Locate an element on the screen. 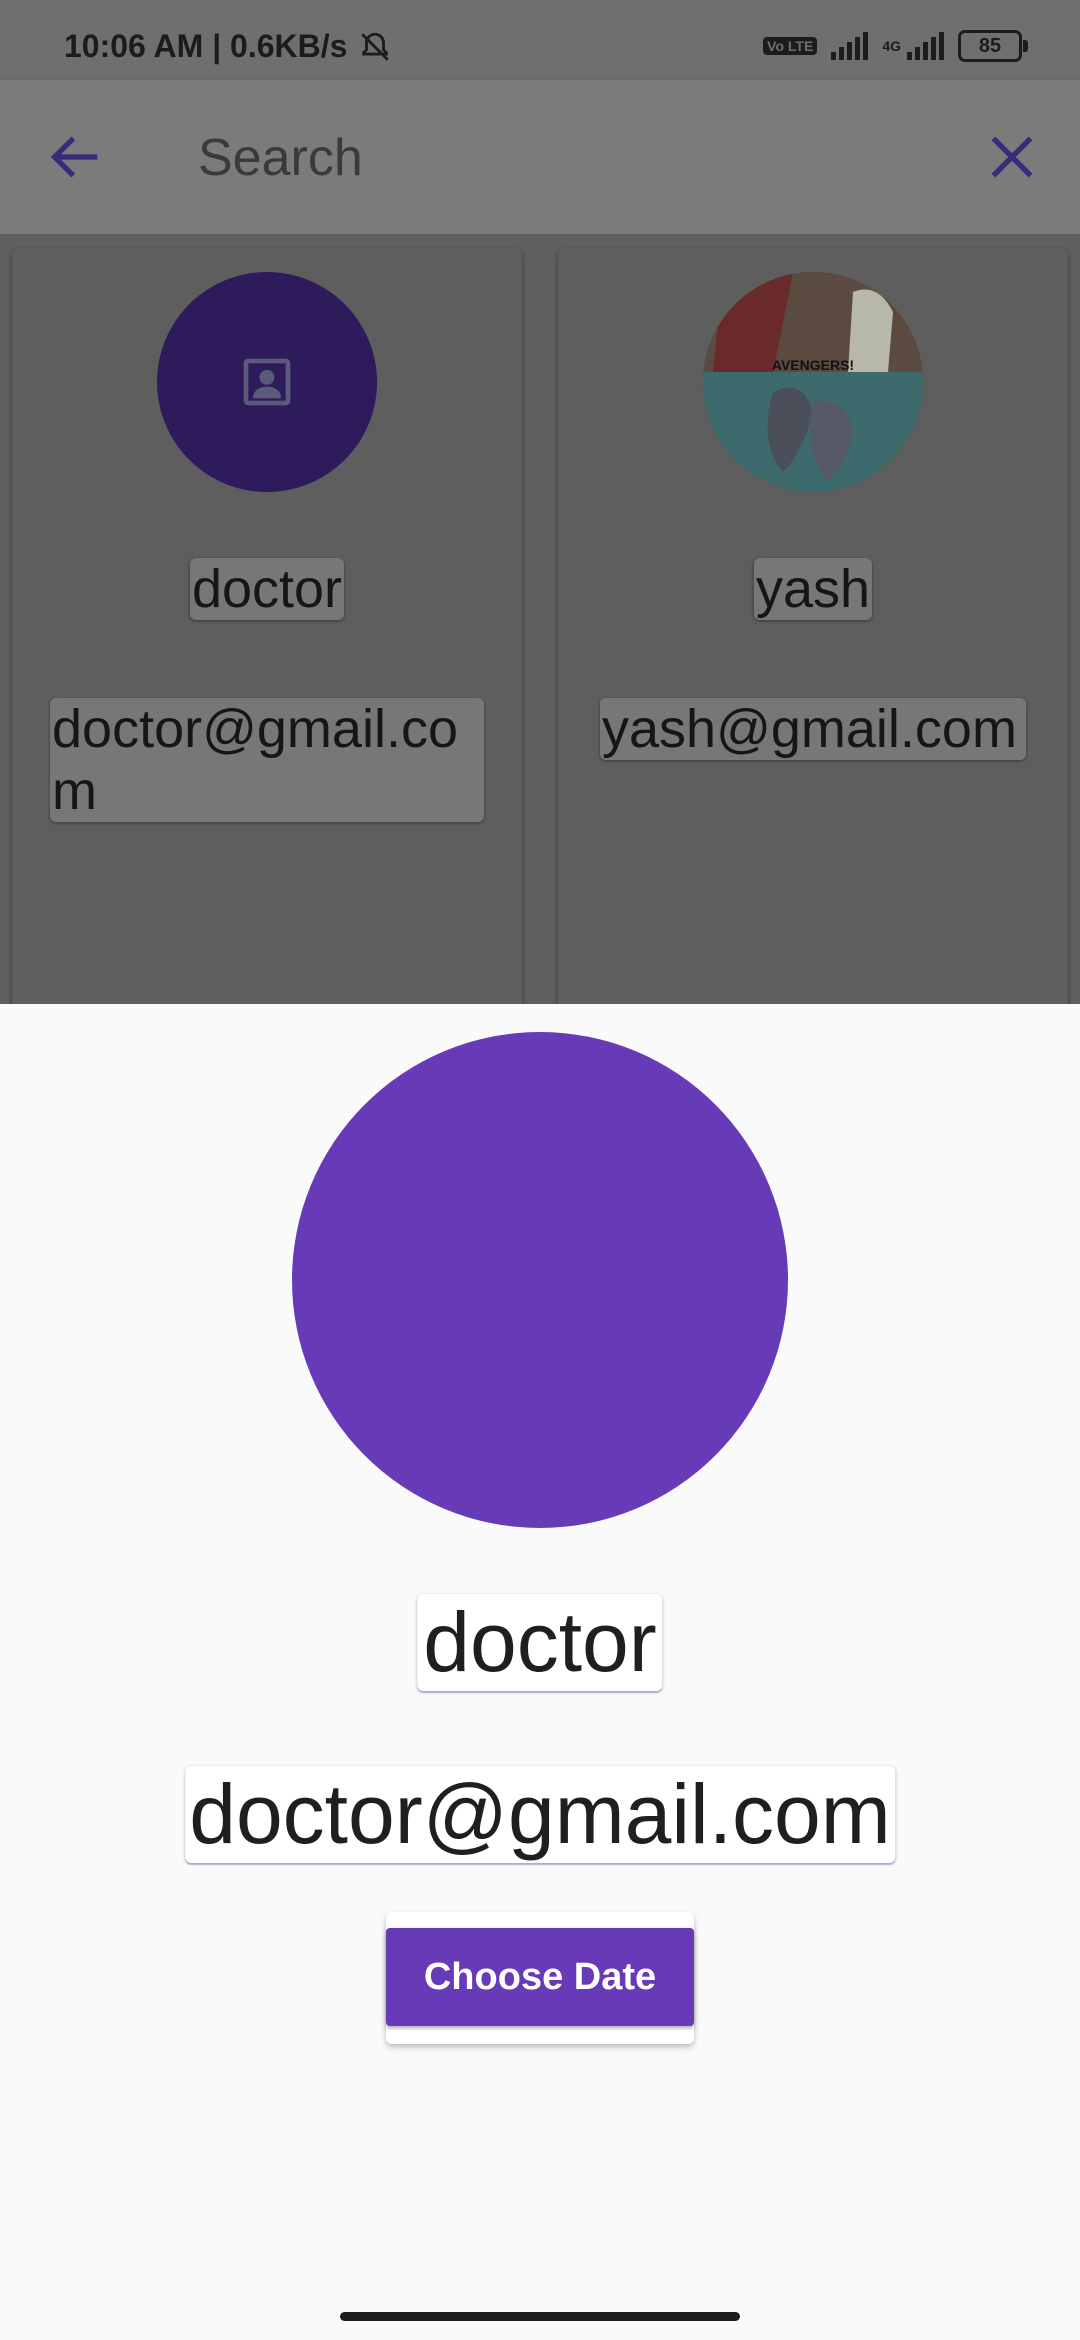  back-arrow-icon is located at coordinates (76, 157).